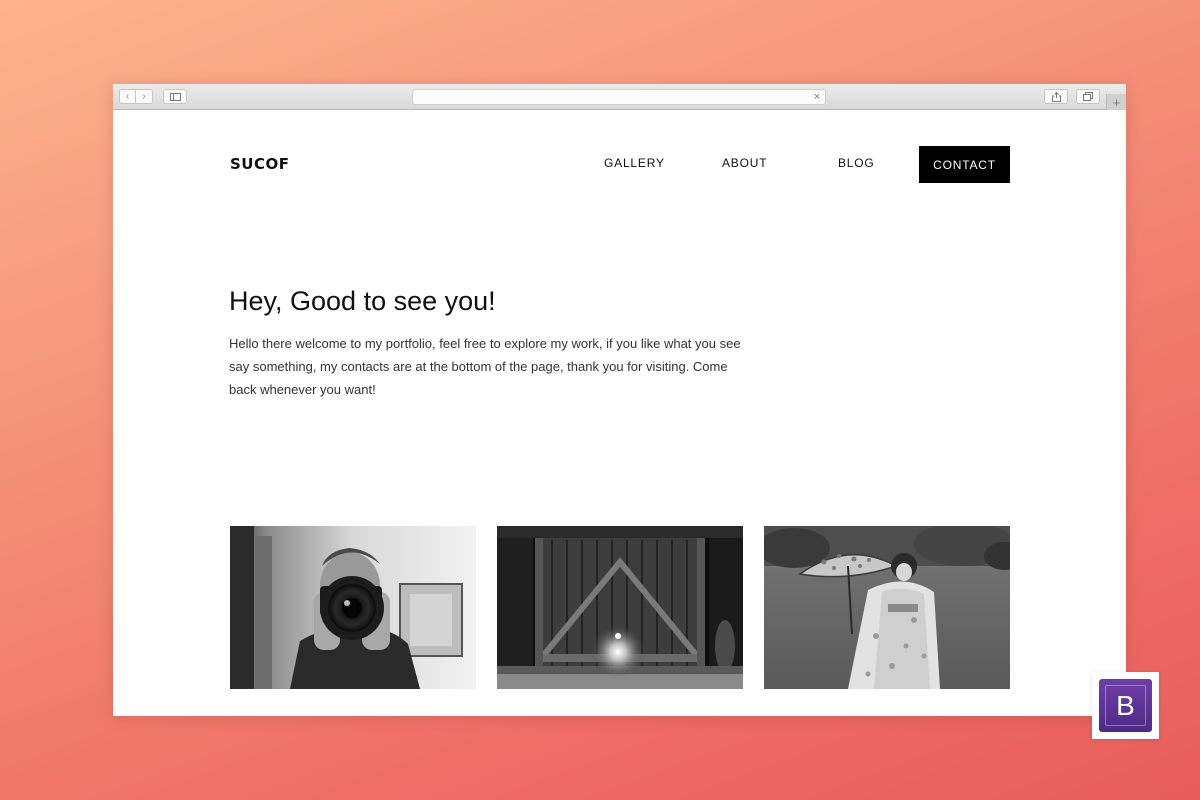  I want to click on plus-icon: +, so click(1116, 102).